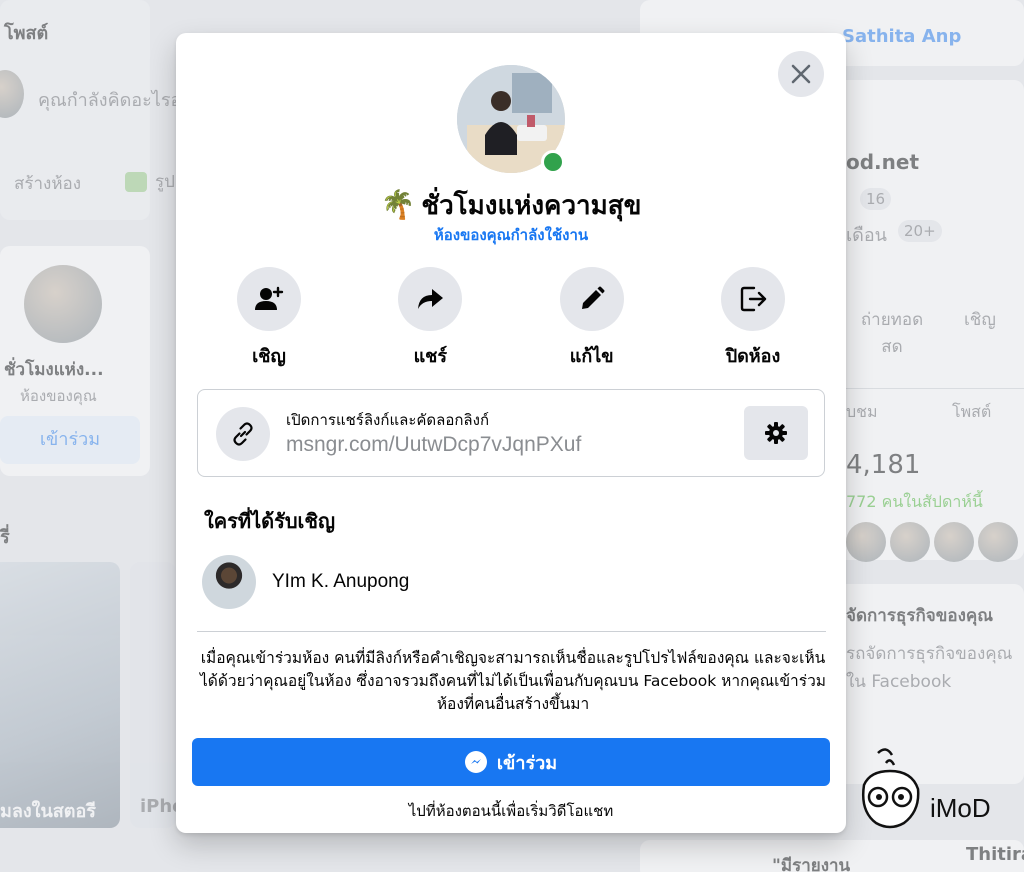 Image resolution: width=1024 pixels, height=872 pixels. I want to click on bg-bottom-name: Thitira, so click(995, 854).